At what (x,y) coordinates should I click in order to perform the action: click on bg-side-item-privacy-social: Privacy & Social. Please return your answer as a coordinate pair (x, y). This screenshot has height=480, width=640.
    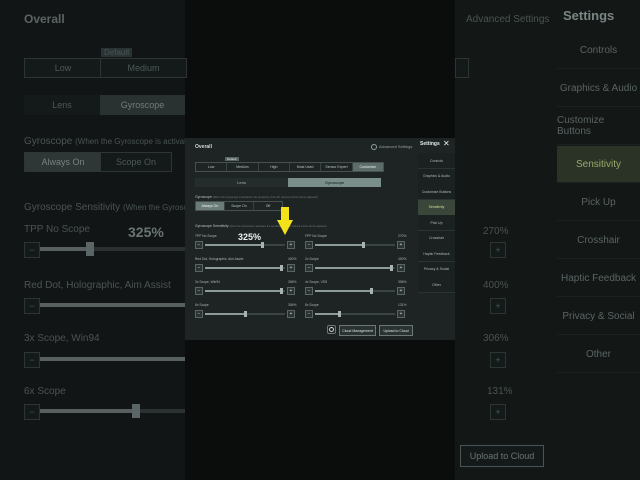
    Looking at the image, I should click on (598, 316).